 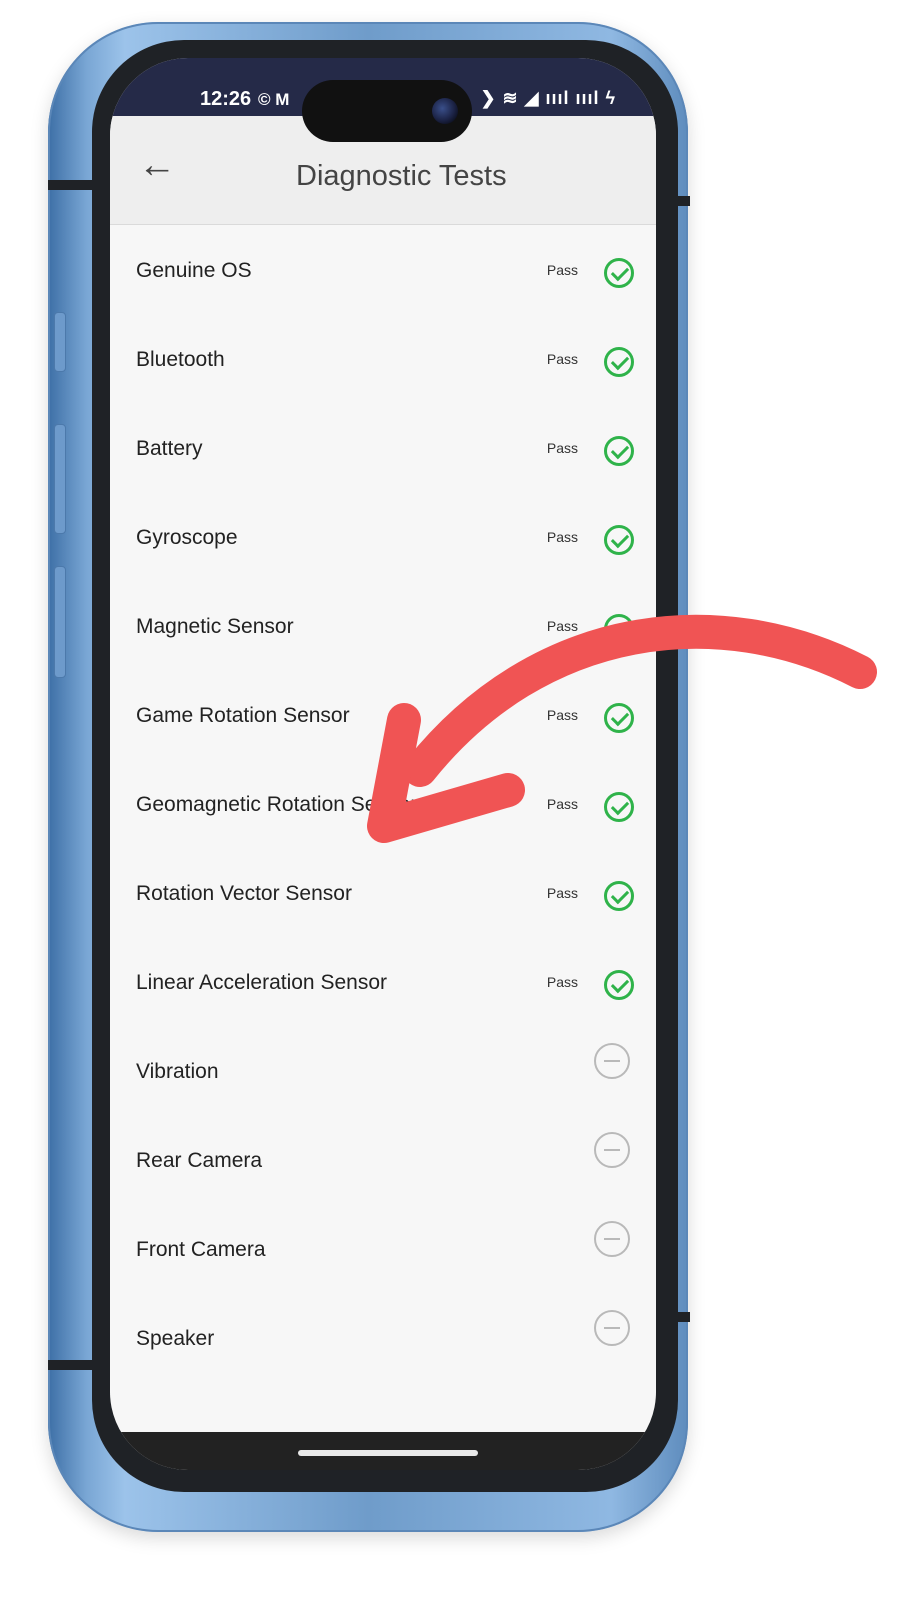 What do you see at coordinates (177, 1071) in the screenshot?
I see `test-name: Vibration` at bounding box center [177, 1071].